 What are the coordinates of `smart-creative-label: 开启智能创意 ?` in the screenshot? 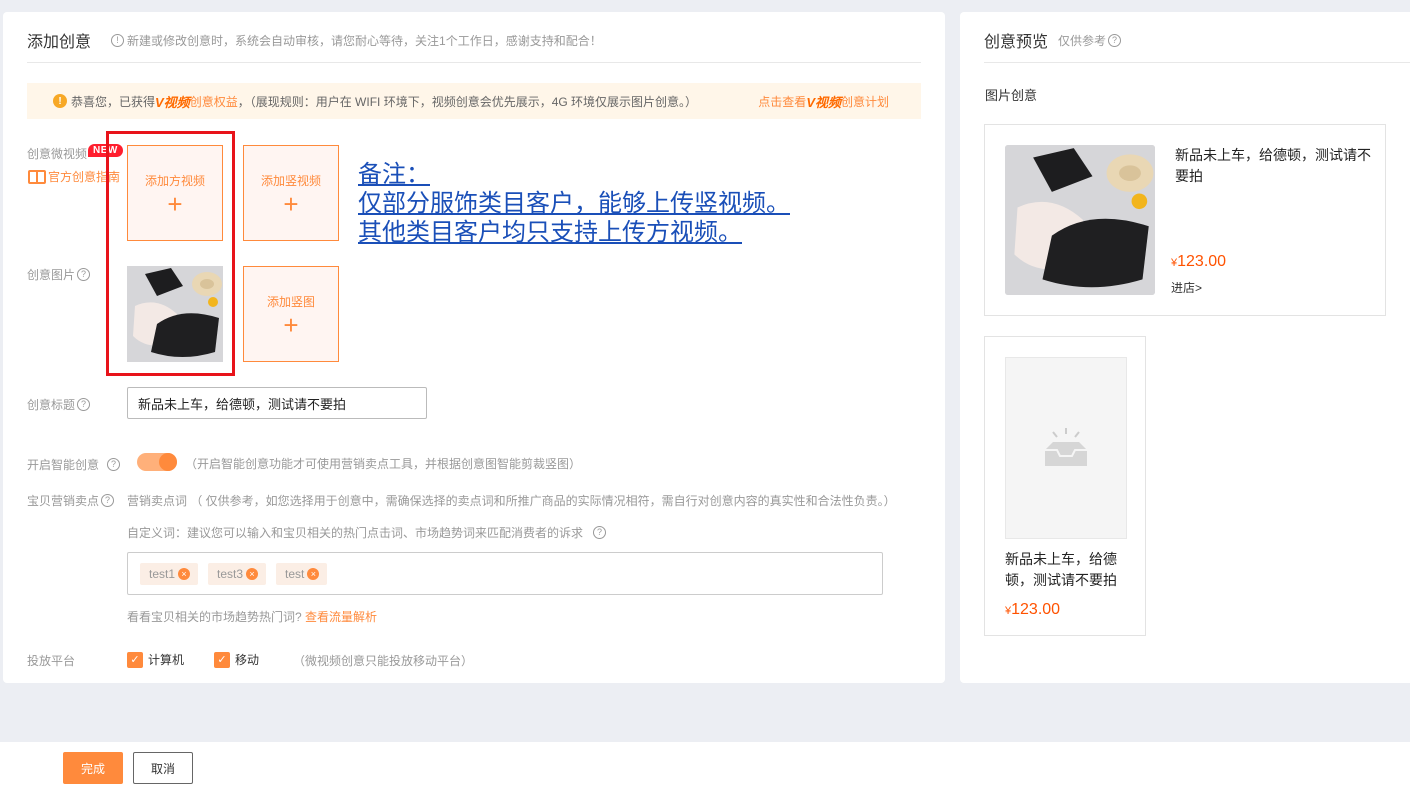 It's located at (74, 464).